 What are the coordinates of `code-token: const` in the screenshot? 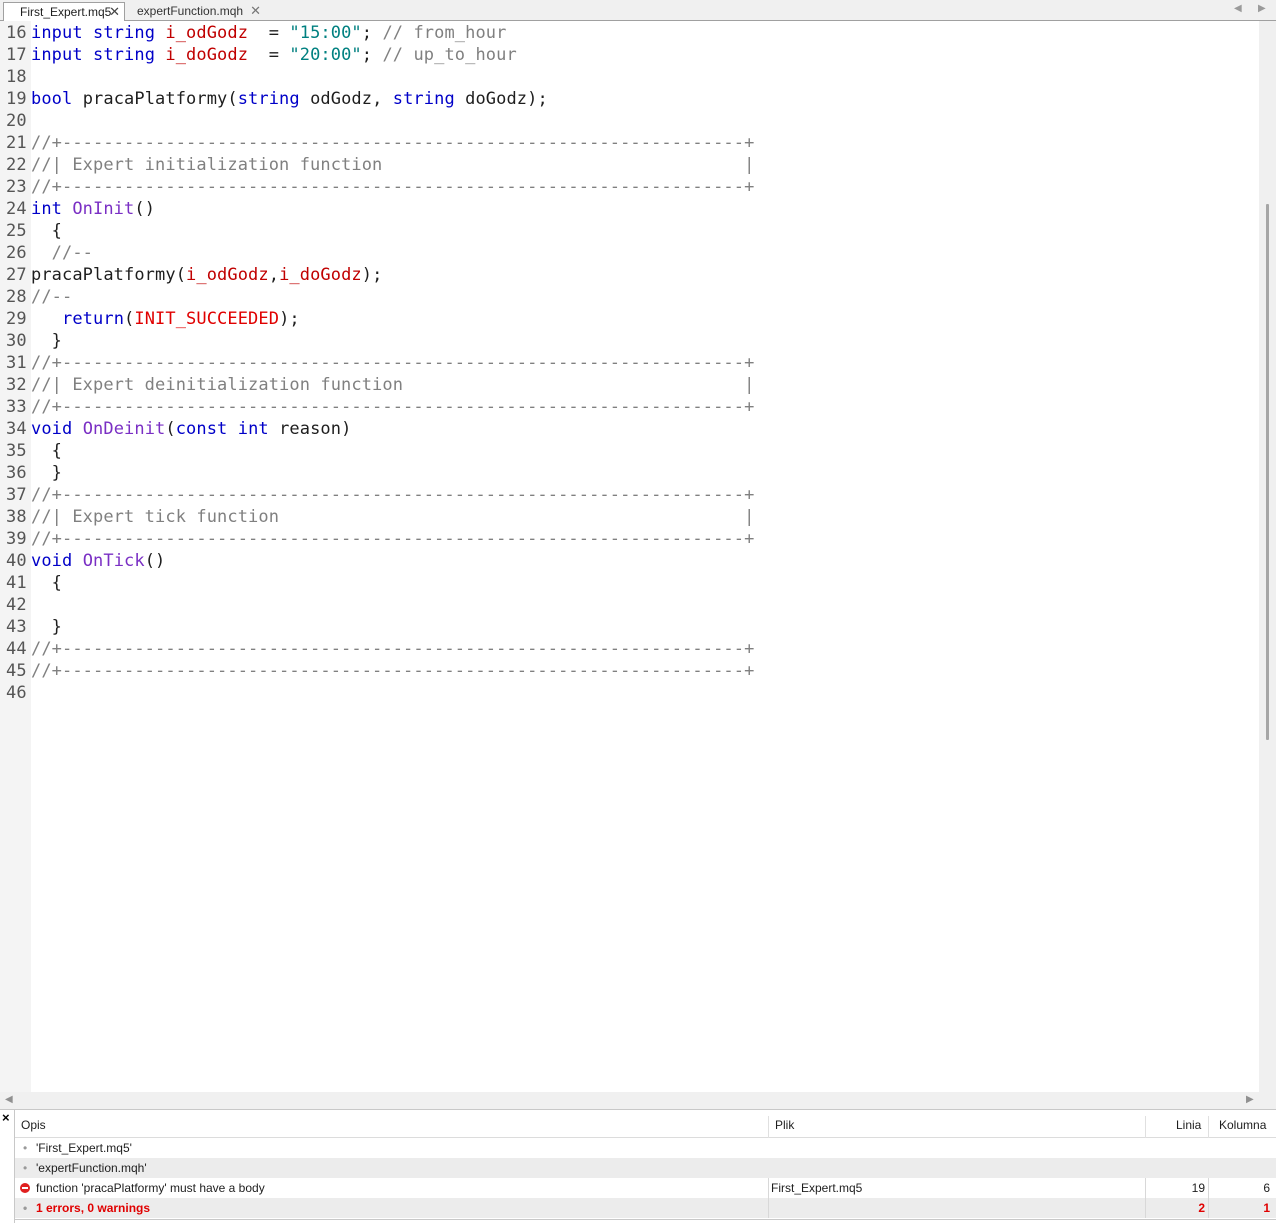 It's located at (206, 429).